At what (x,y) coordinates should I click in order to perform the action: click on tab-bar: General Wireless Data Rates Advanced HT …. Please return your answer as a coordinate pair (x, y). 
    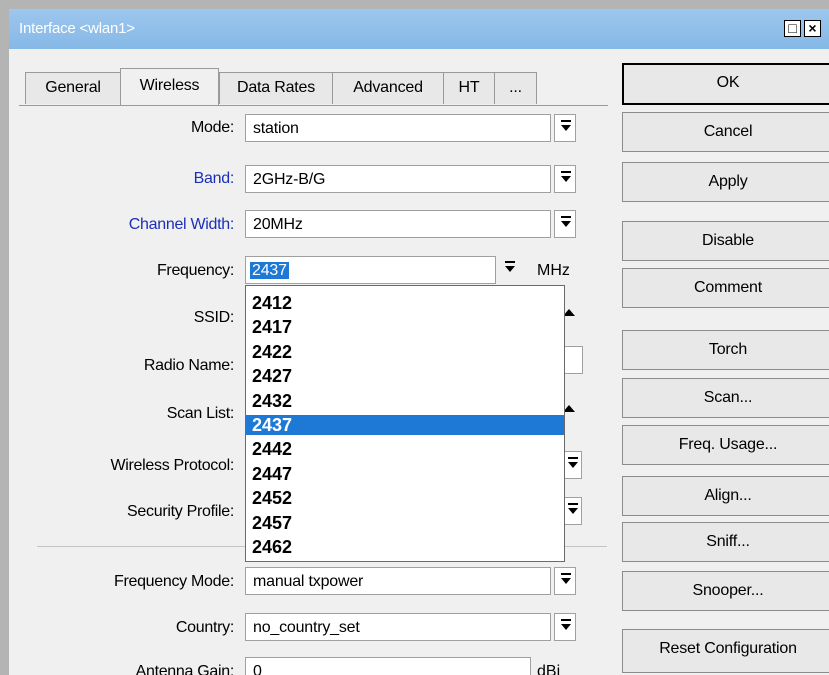
    Looking at the image, I should click on (309, 77).